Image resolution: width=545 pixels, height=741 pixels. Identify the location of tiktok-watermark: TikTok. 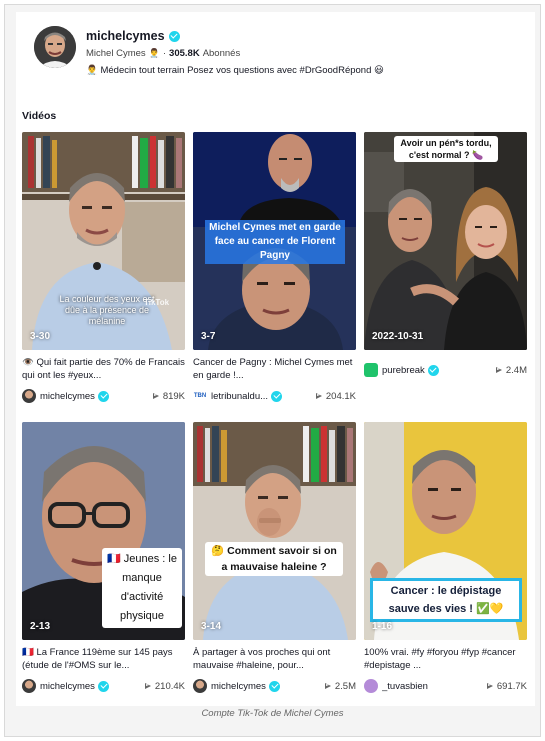
(157, 302).